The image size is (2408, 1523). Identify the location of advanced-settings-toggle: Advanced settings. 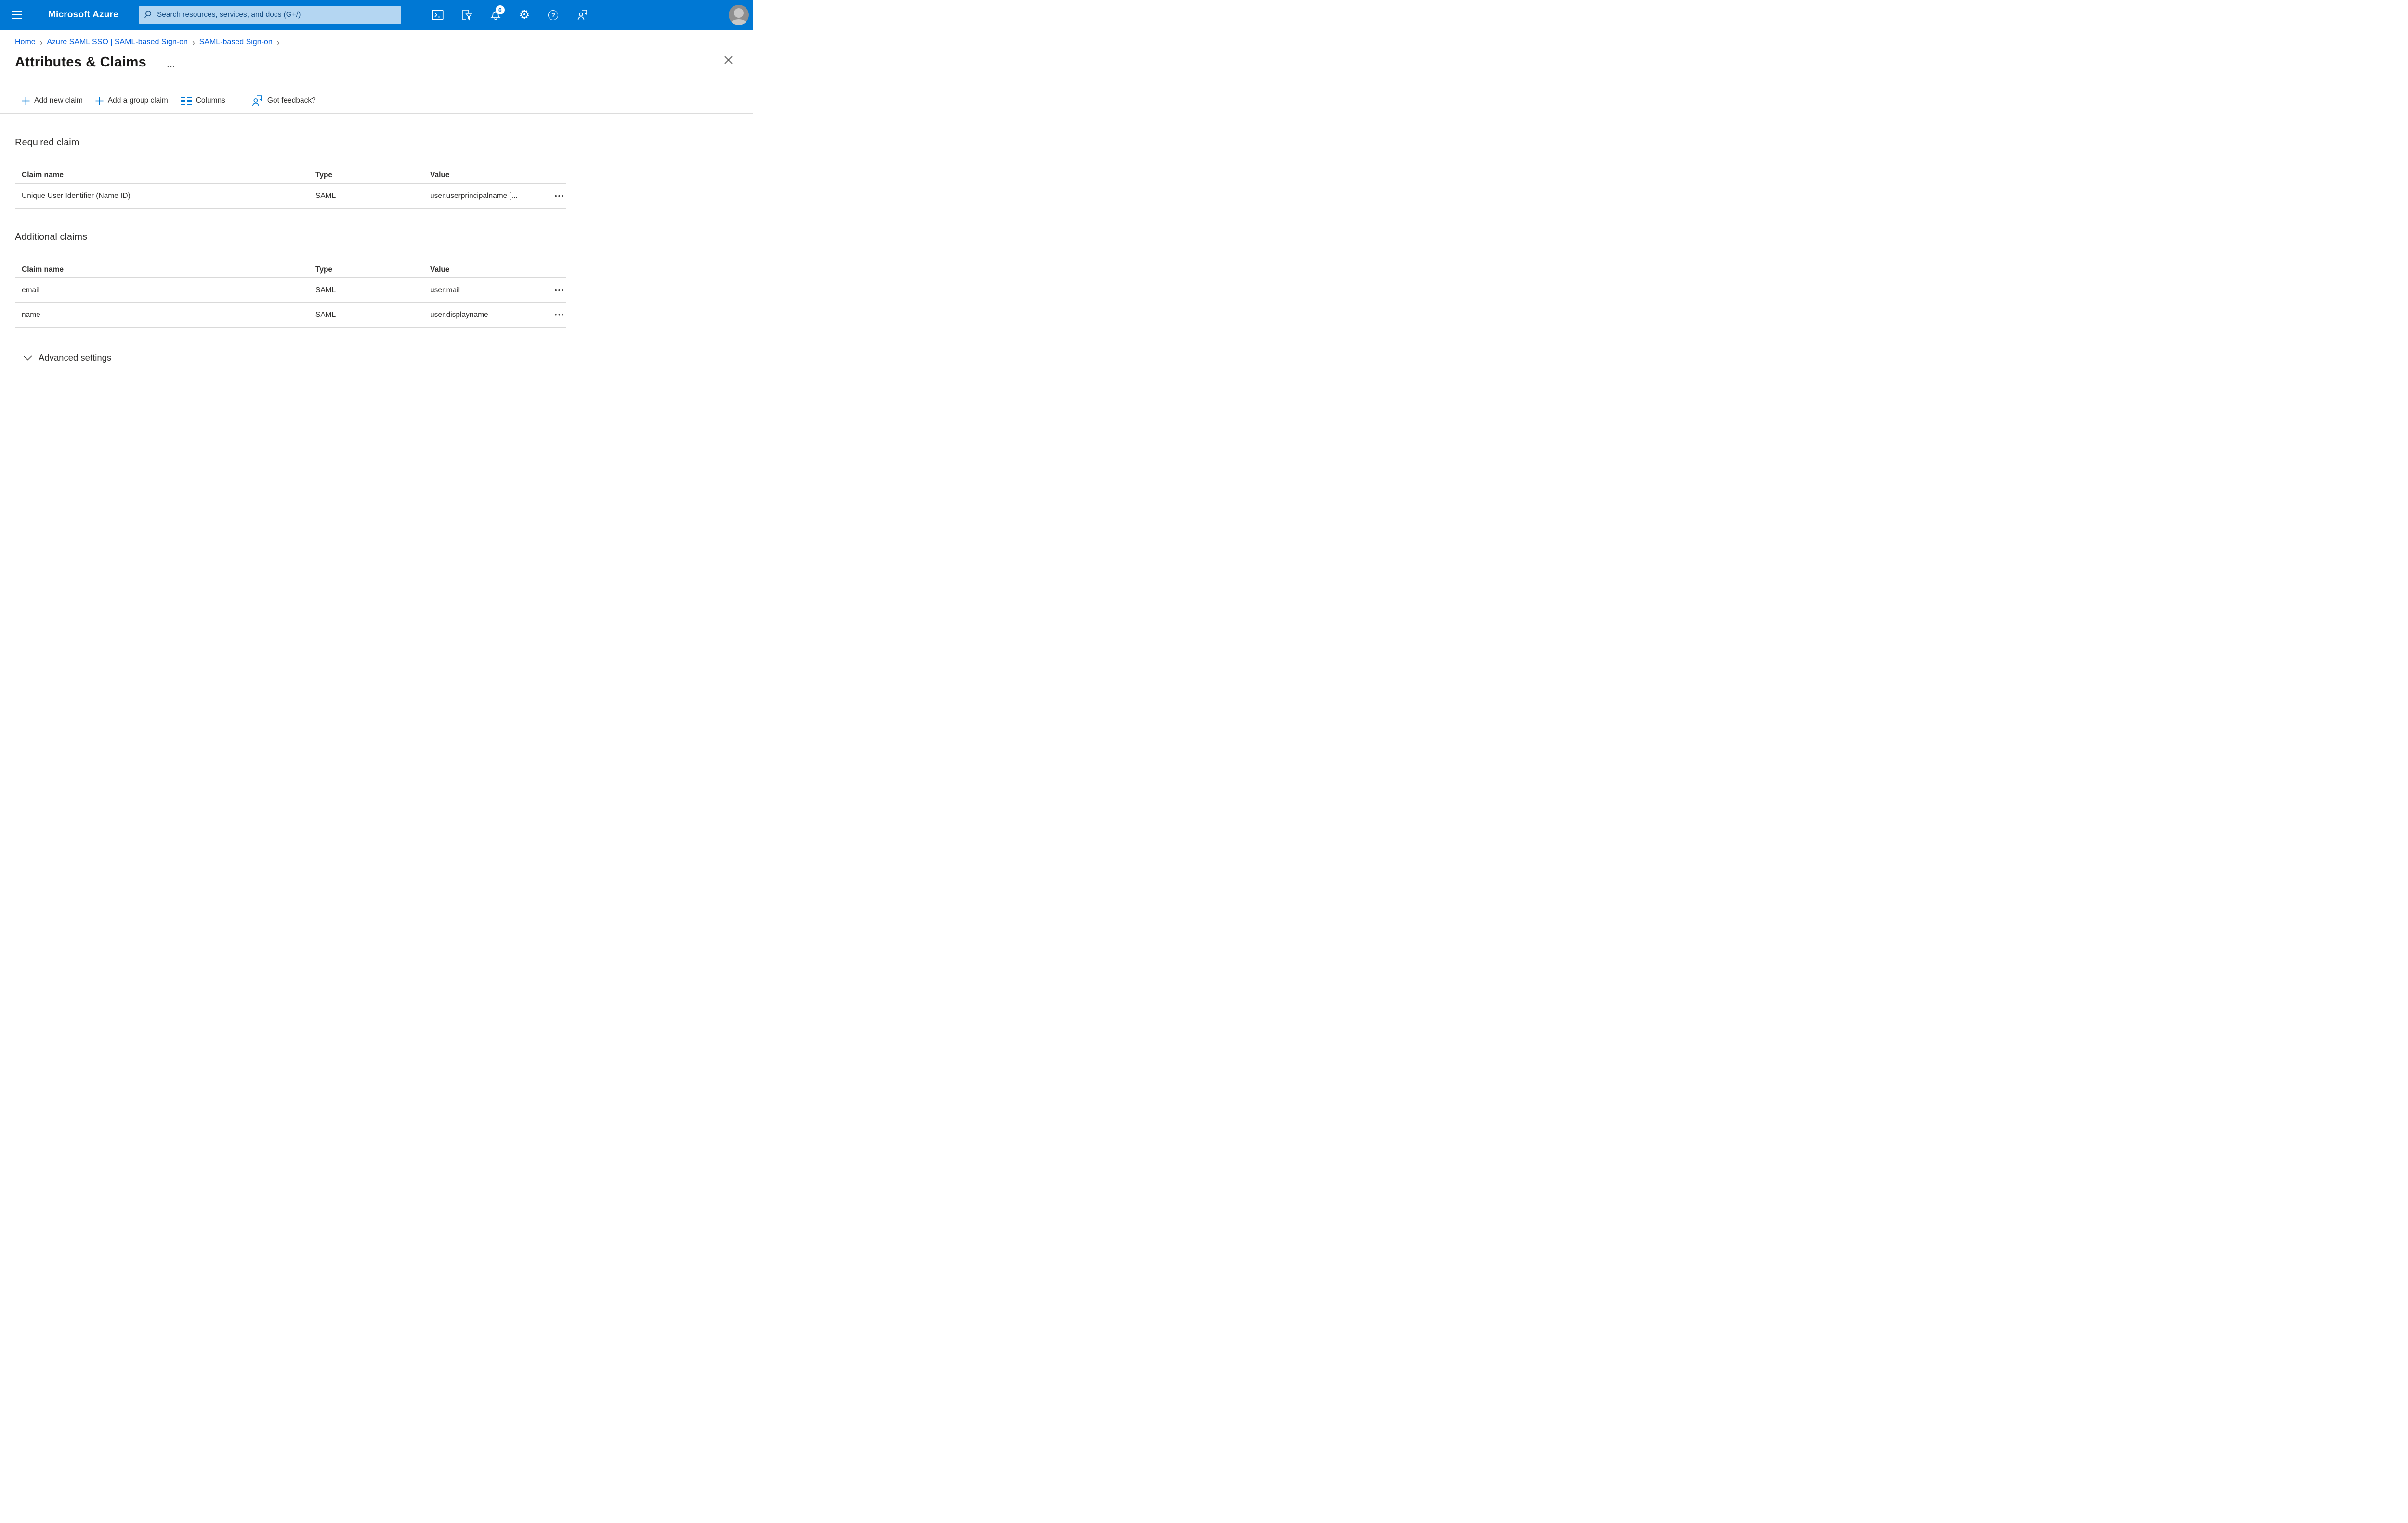
(67, 358).